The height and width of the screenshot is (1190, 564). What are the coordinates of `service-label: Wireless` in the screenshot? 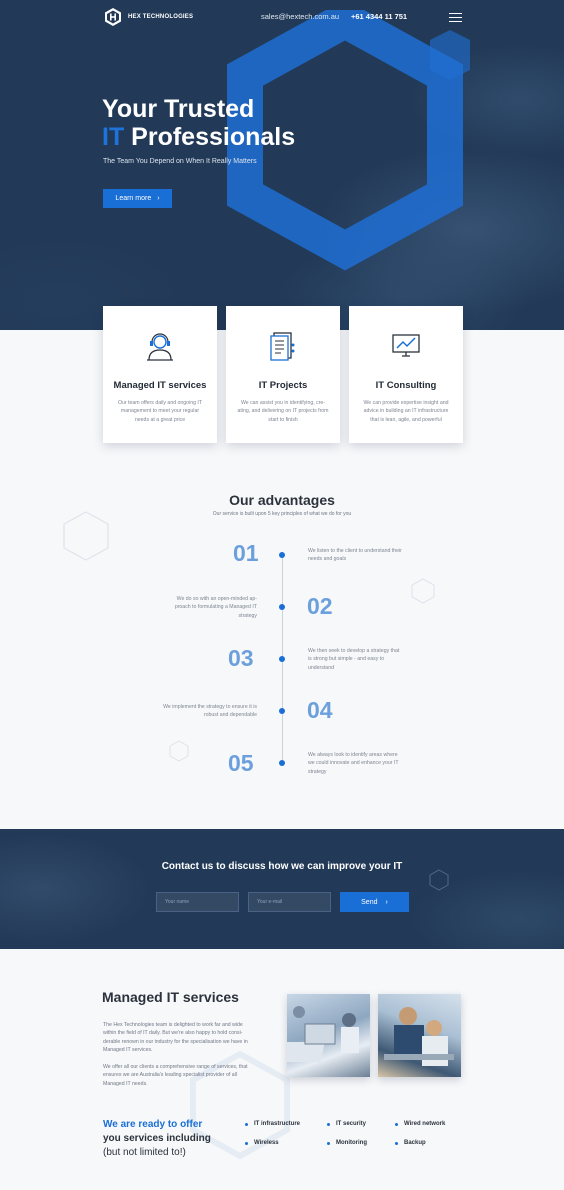 It's located at (266, 1143).